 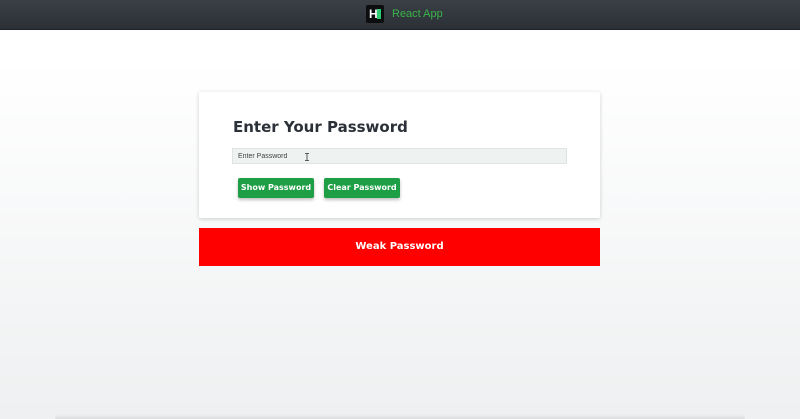 What do you see at coordinates (362, 188) in the screenshot?
I see `clear-password-button: Clear Password` at bounding box center [362, 188].